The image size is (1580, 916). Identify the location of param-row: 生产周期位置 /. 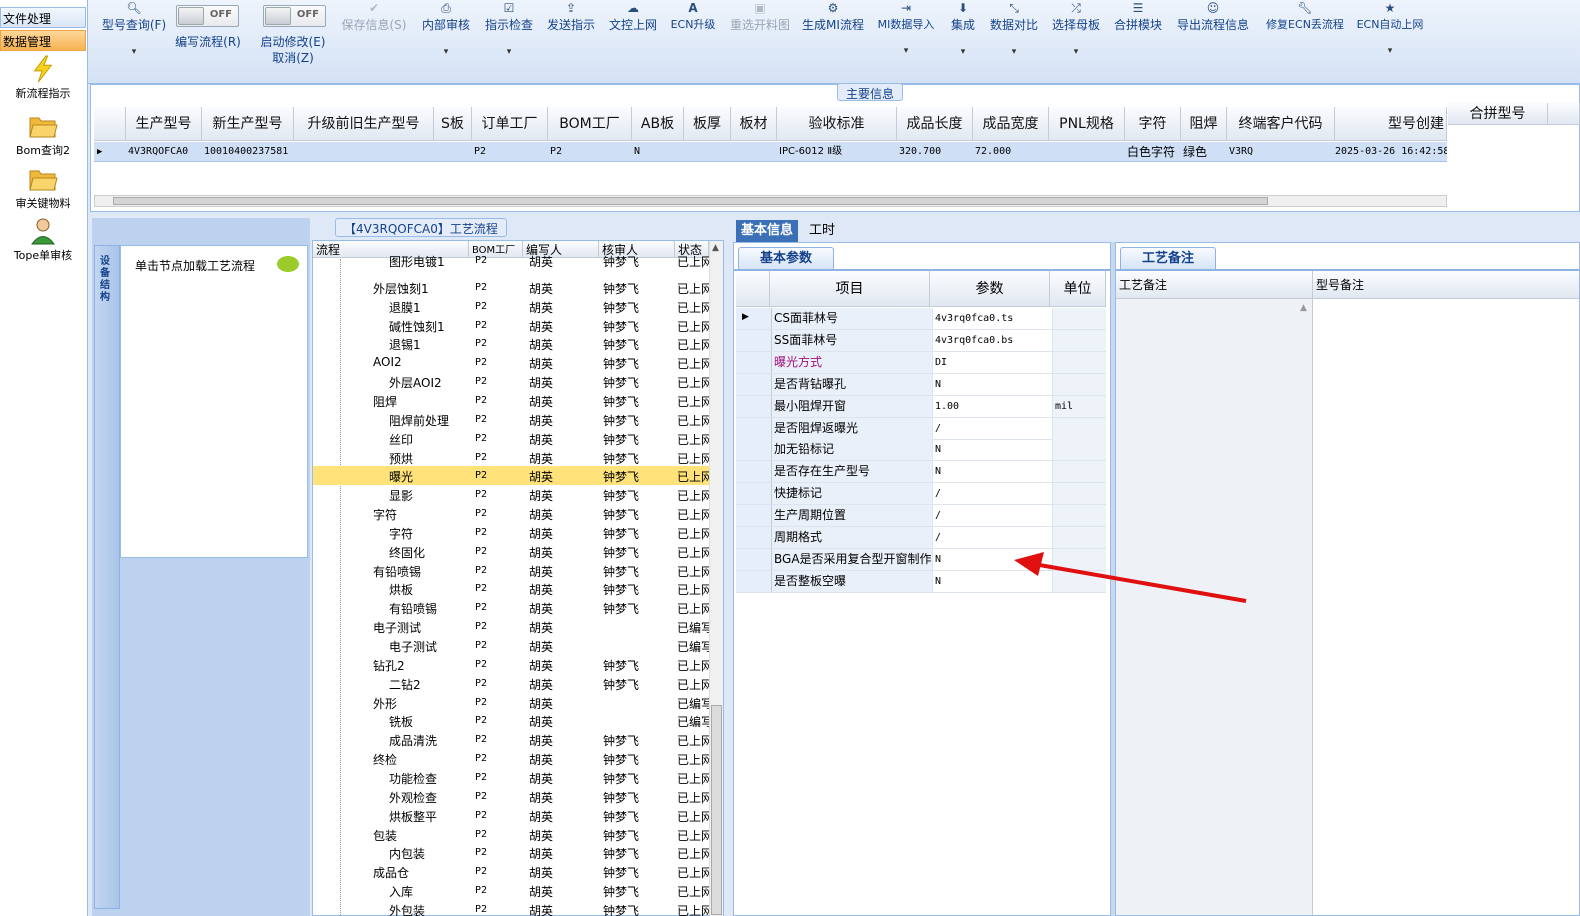
(921, 516).